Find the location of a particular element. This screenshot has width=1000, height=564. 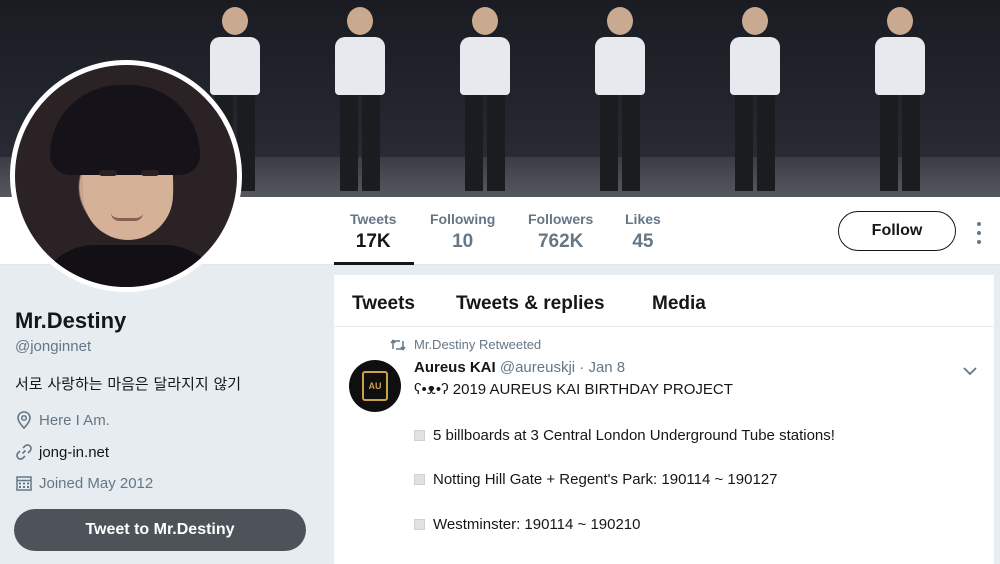

calendar-icon is located at coordinates (24, 483).